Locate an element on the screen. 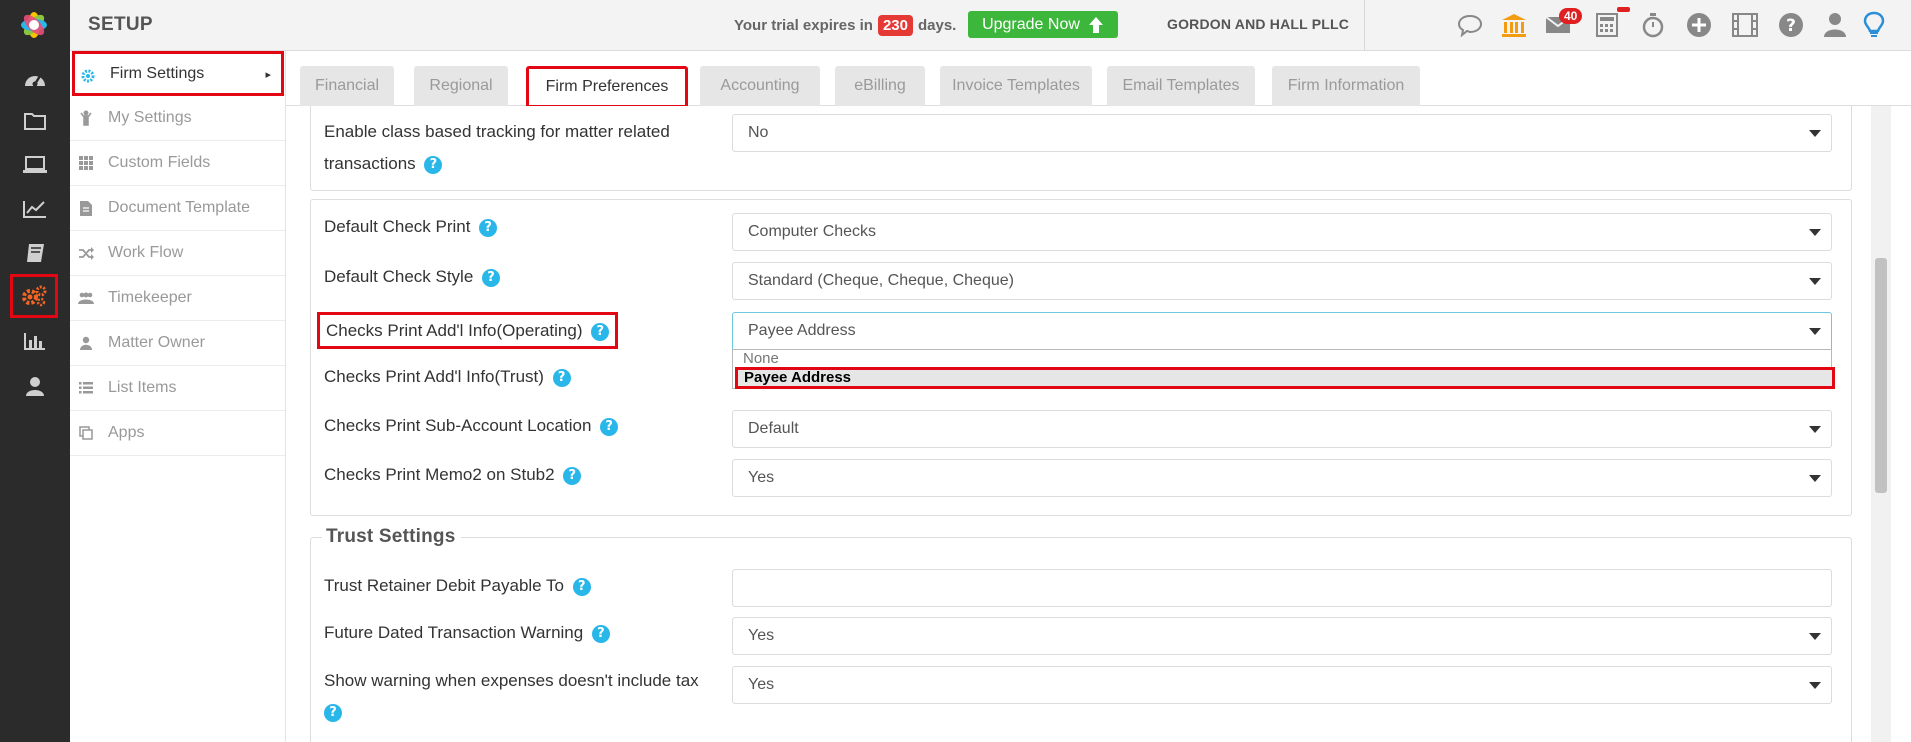 The width and height of the screenshot is (1911, 742). book-icon is located at coordinates (35, 253).